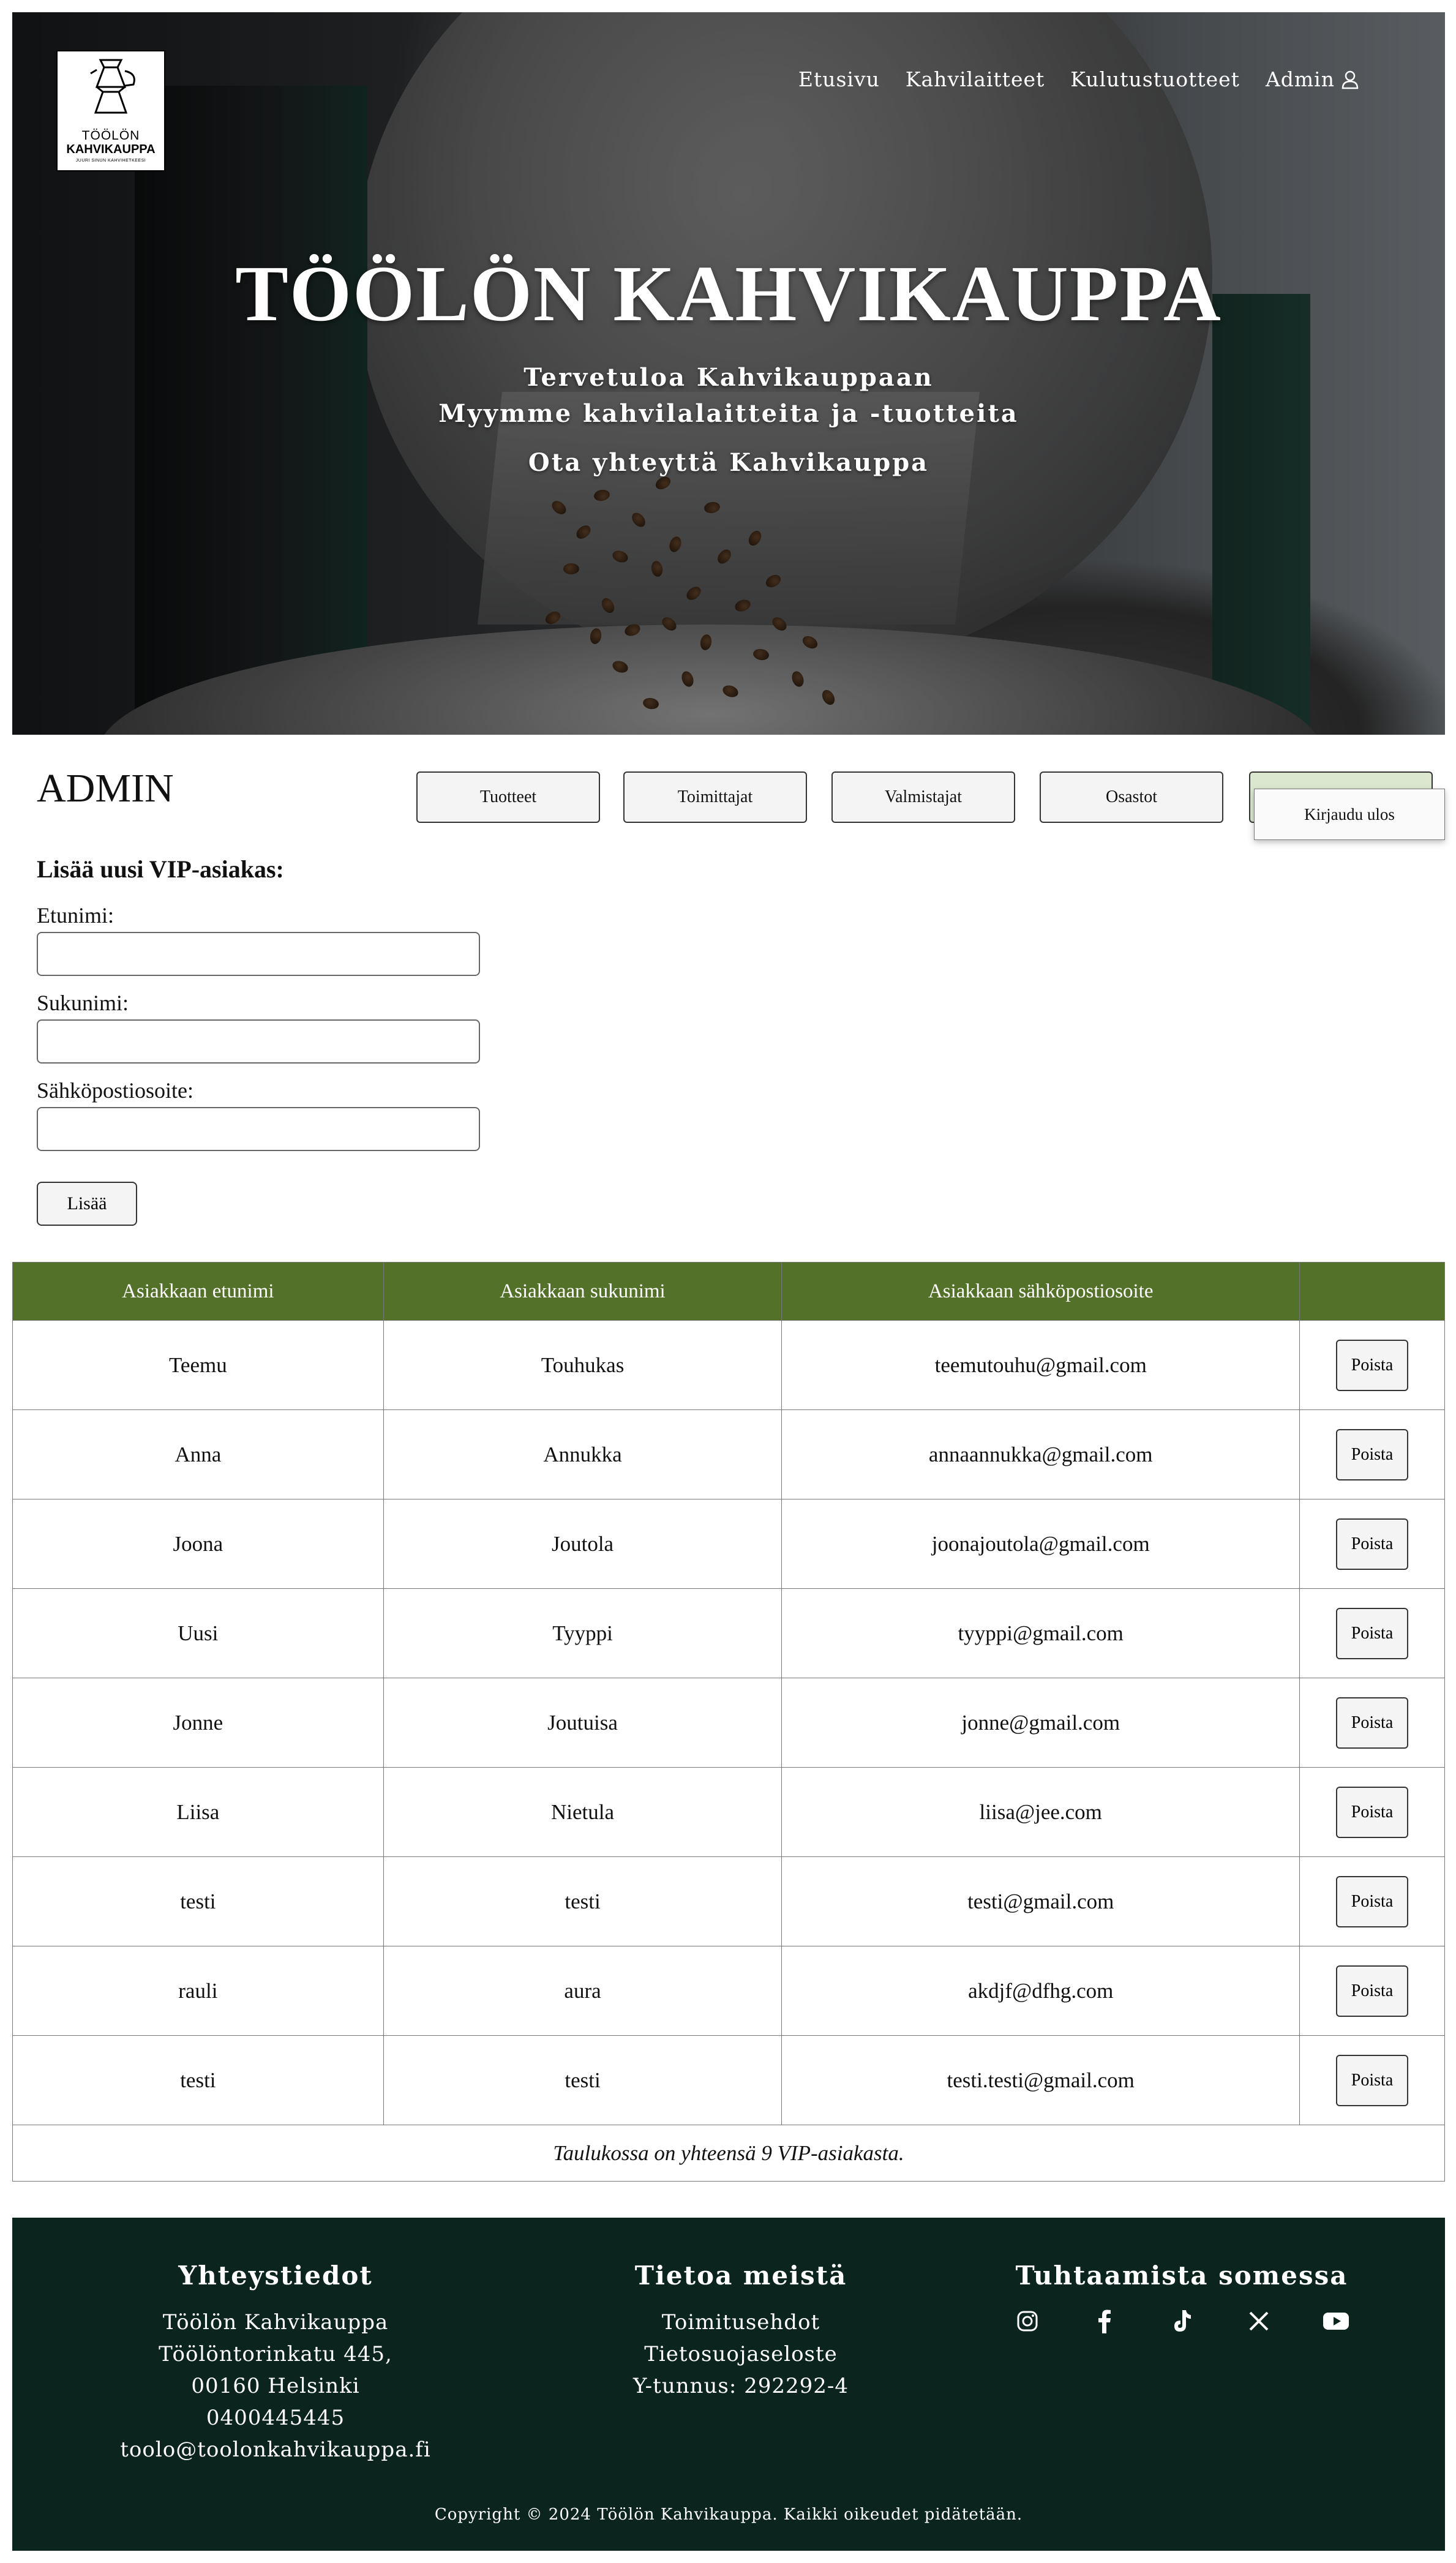 This screenshot has width=1456, height=2563. What do you see at coordinates (258, 1129) in the screenshot?
I see `email-input` at bounding box center [258, 1129].